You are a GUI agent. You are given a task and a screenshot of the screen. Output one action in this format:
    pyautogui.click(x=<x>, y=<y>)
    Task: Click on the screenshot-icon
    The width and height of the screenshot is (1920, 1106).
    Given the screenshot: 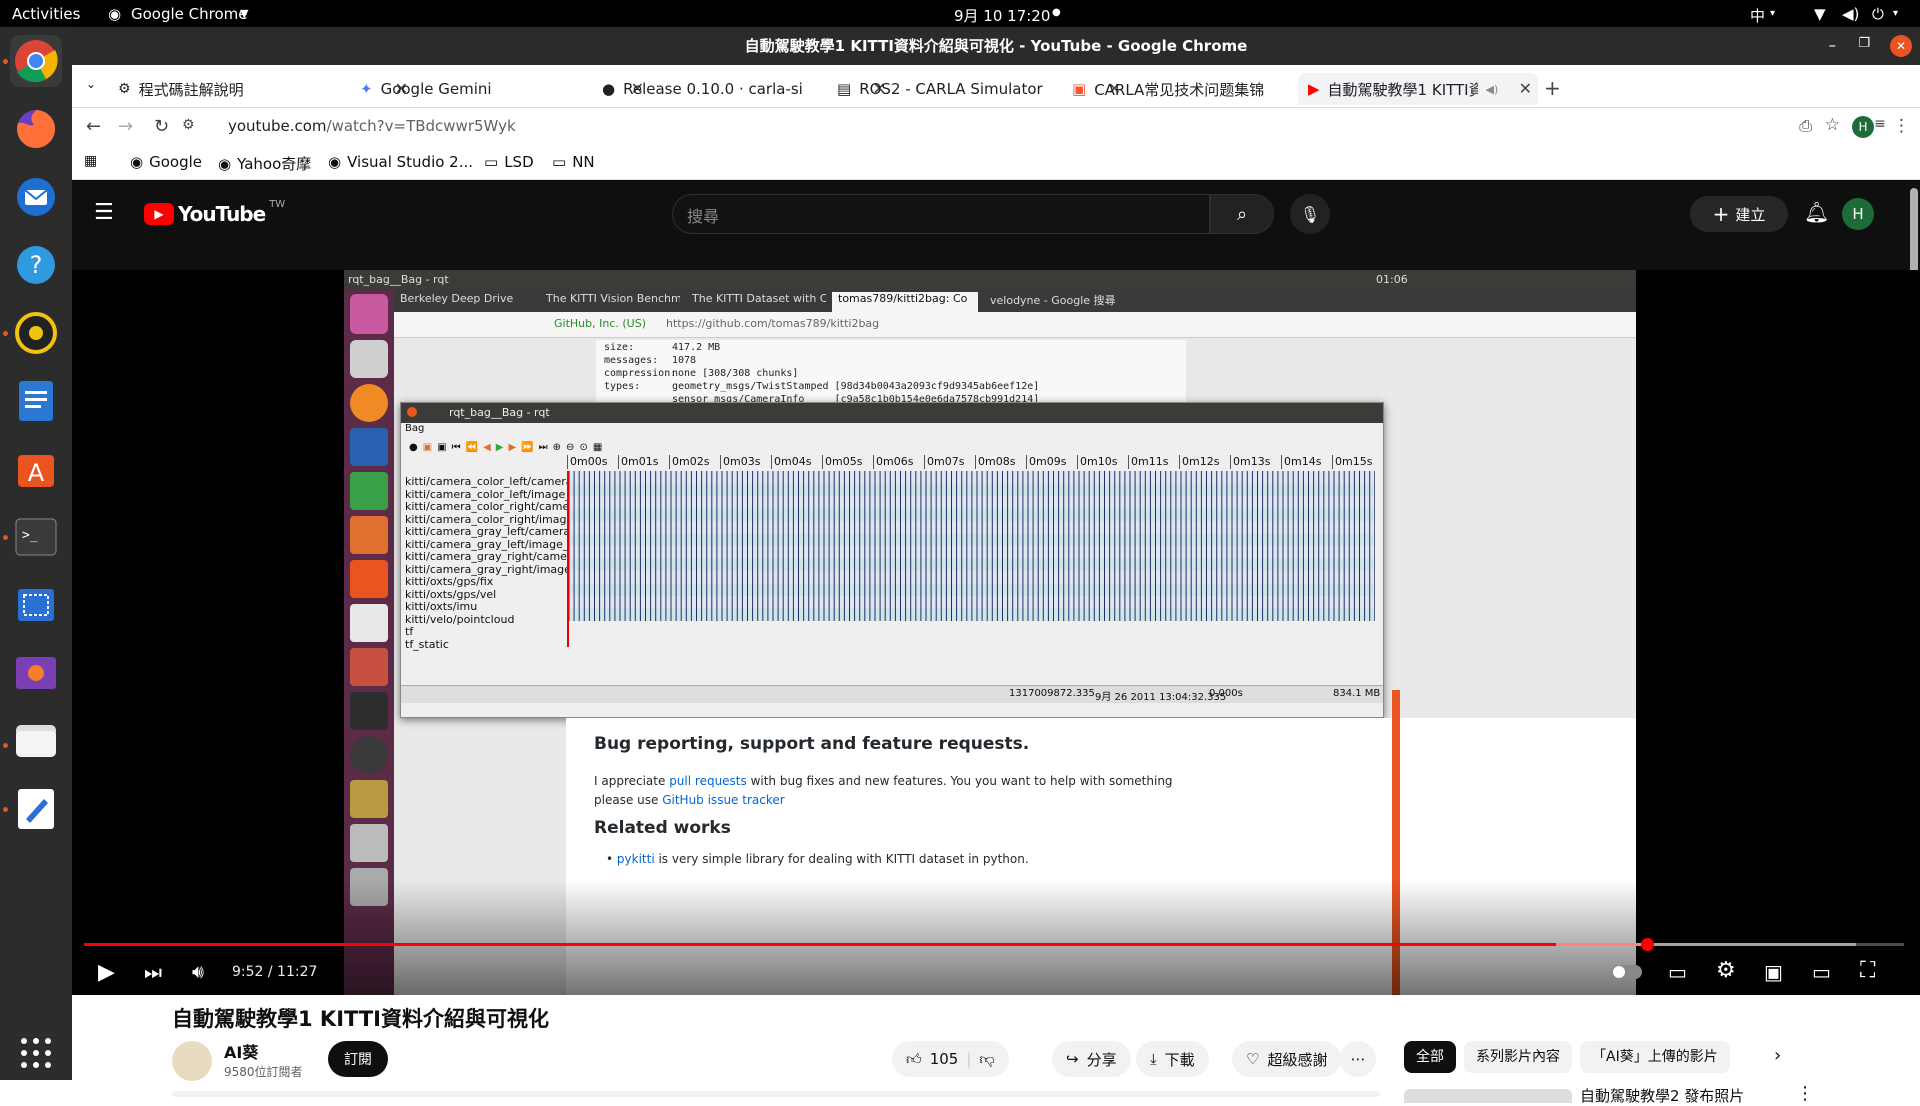 What is the action you would take?
    pyautogui.click(x=36, y=605)
    